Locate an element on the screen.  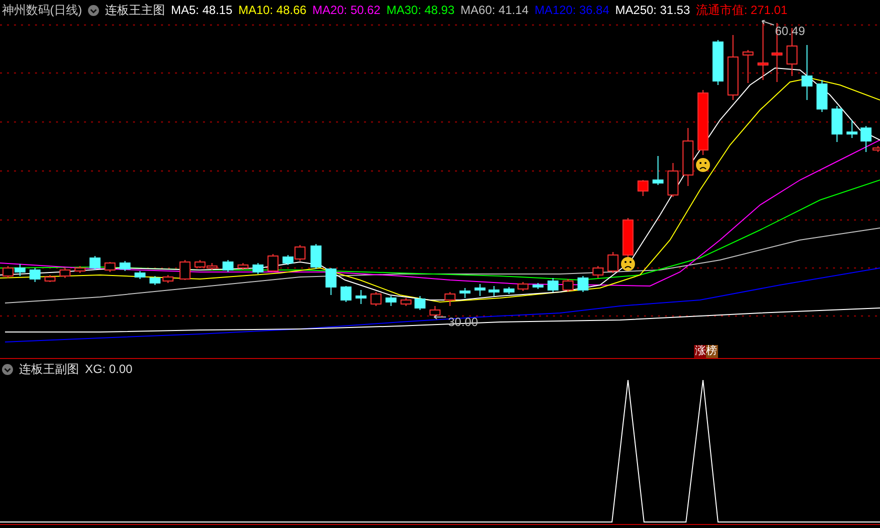
sub-indicator-name: 连板王副图 is located at coordinates (49, 369).